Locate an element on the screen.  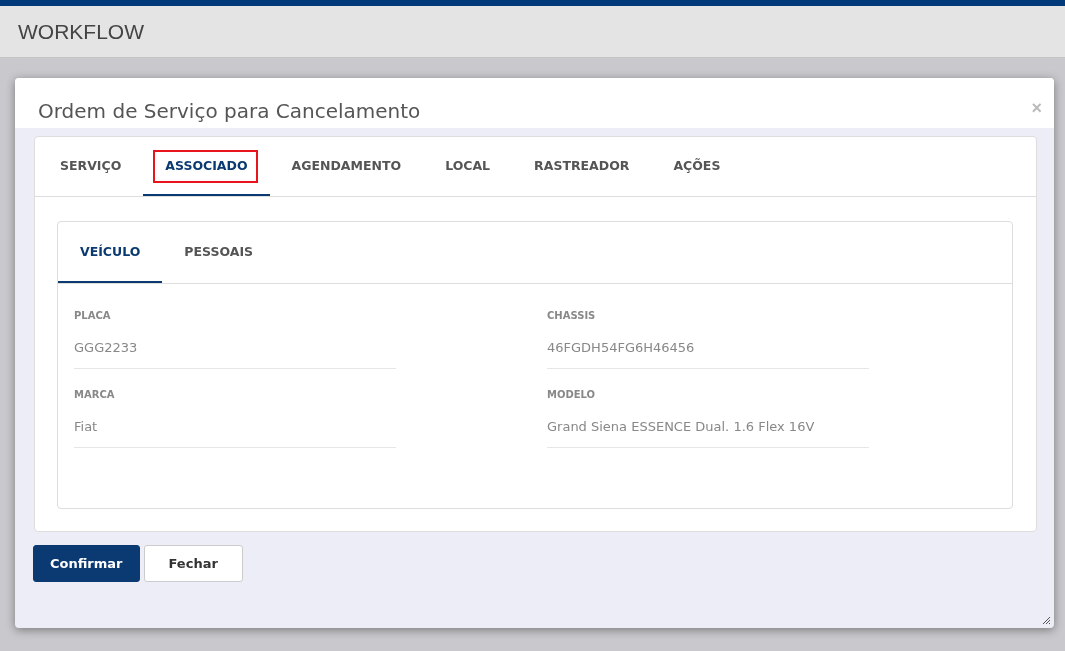
tab: ASSOCIADO is located at coordinates (206, 166).